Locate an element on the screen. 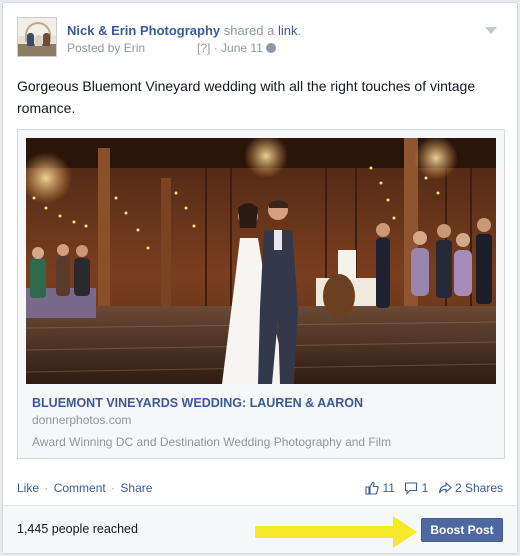  page-name-link: Nick & Erin Photography is located at coordinates (143, 30).